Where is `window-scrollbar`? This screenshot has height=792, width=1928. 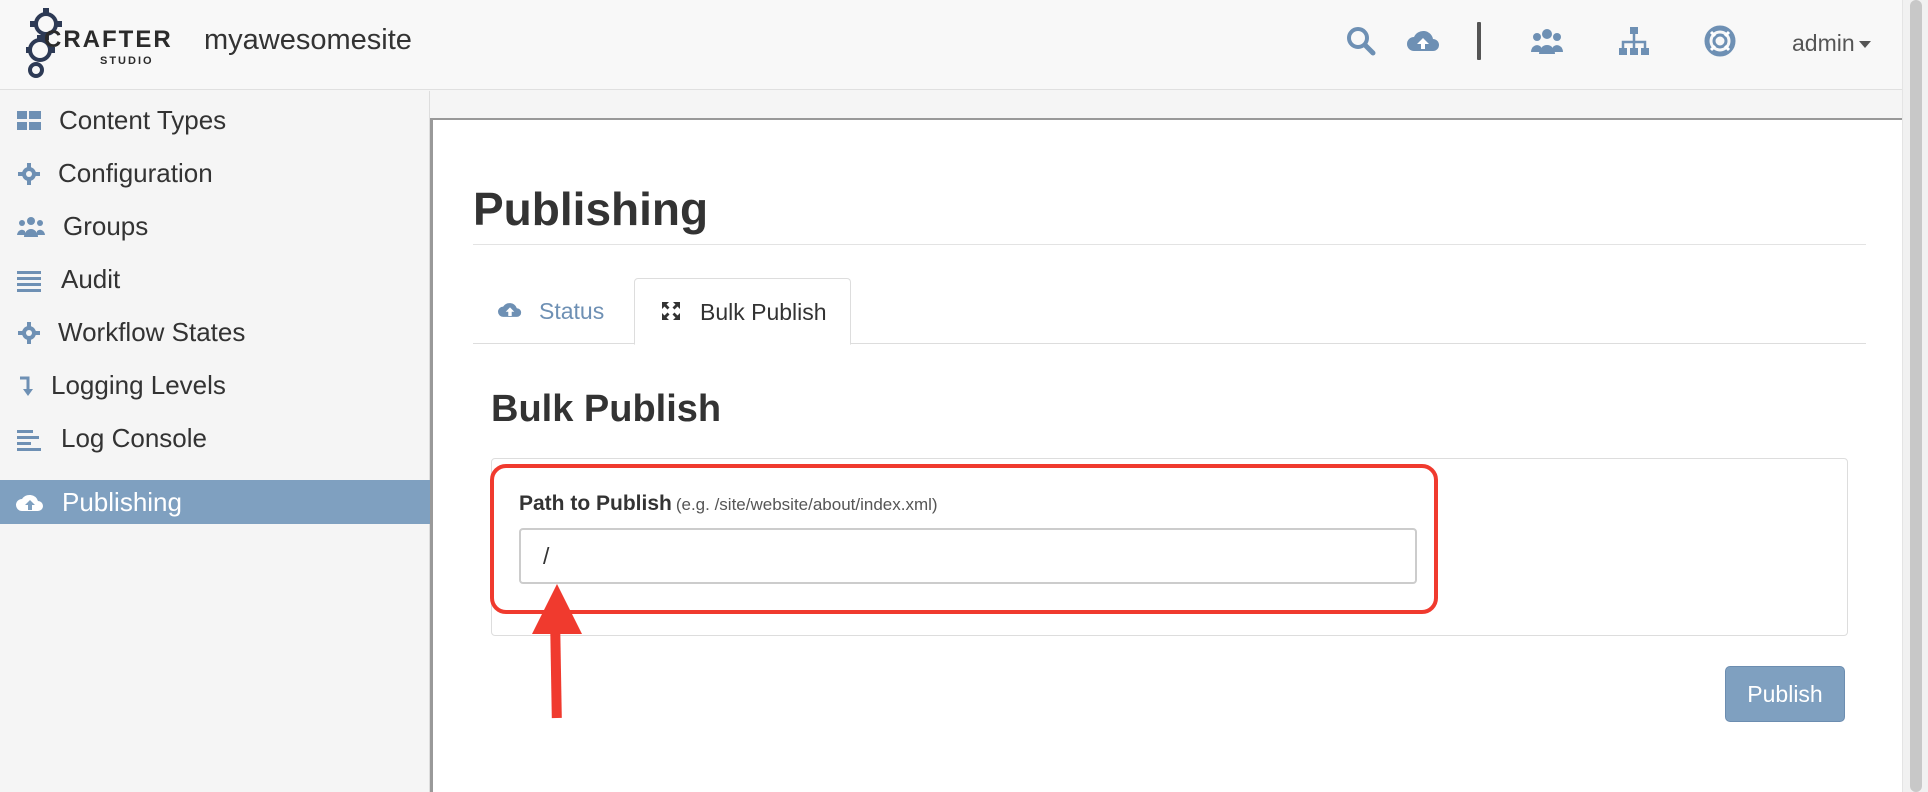 window-scrollbar is located at coordinates (1915, 396).